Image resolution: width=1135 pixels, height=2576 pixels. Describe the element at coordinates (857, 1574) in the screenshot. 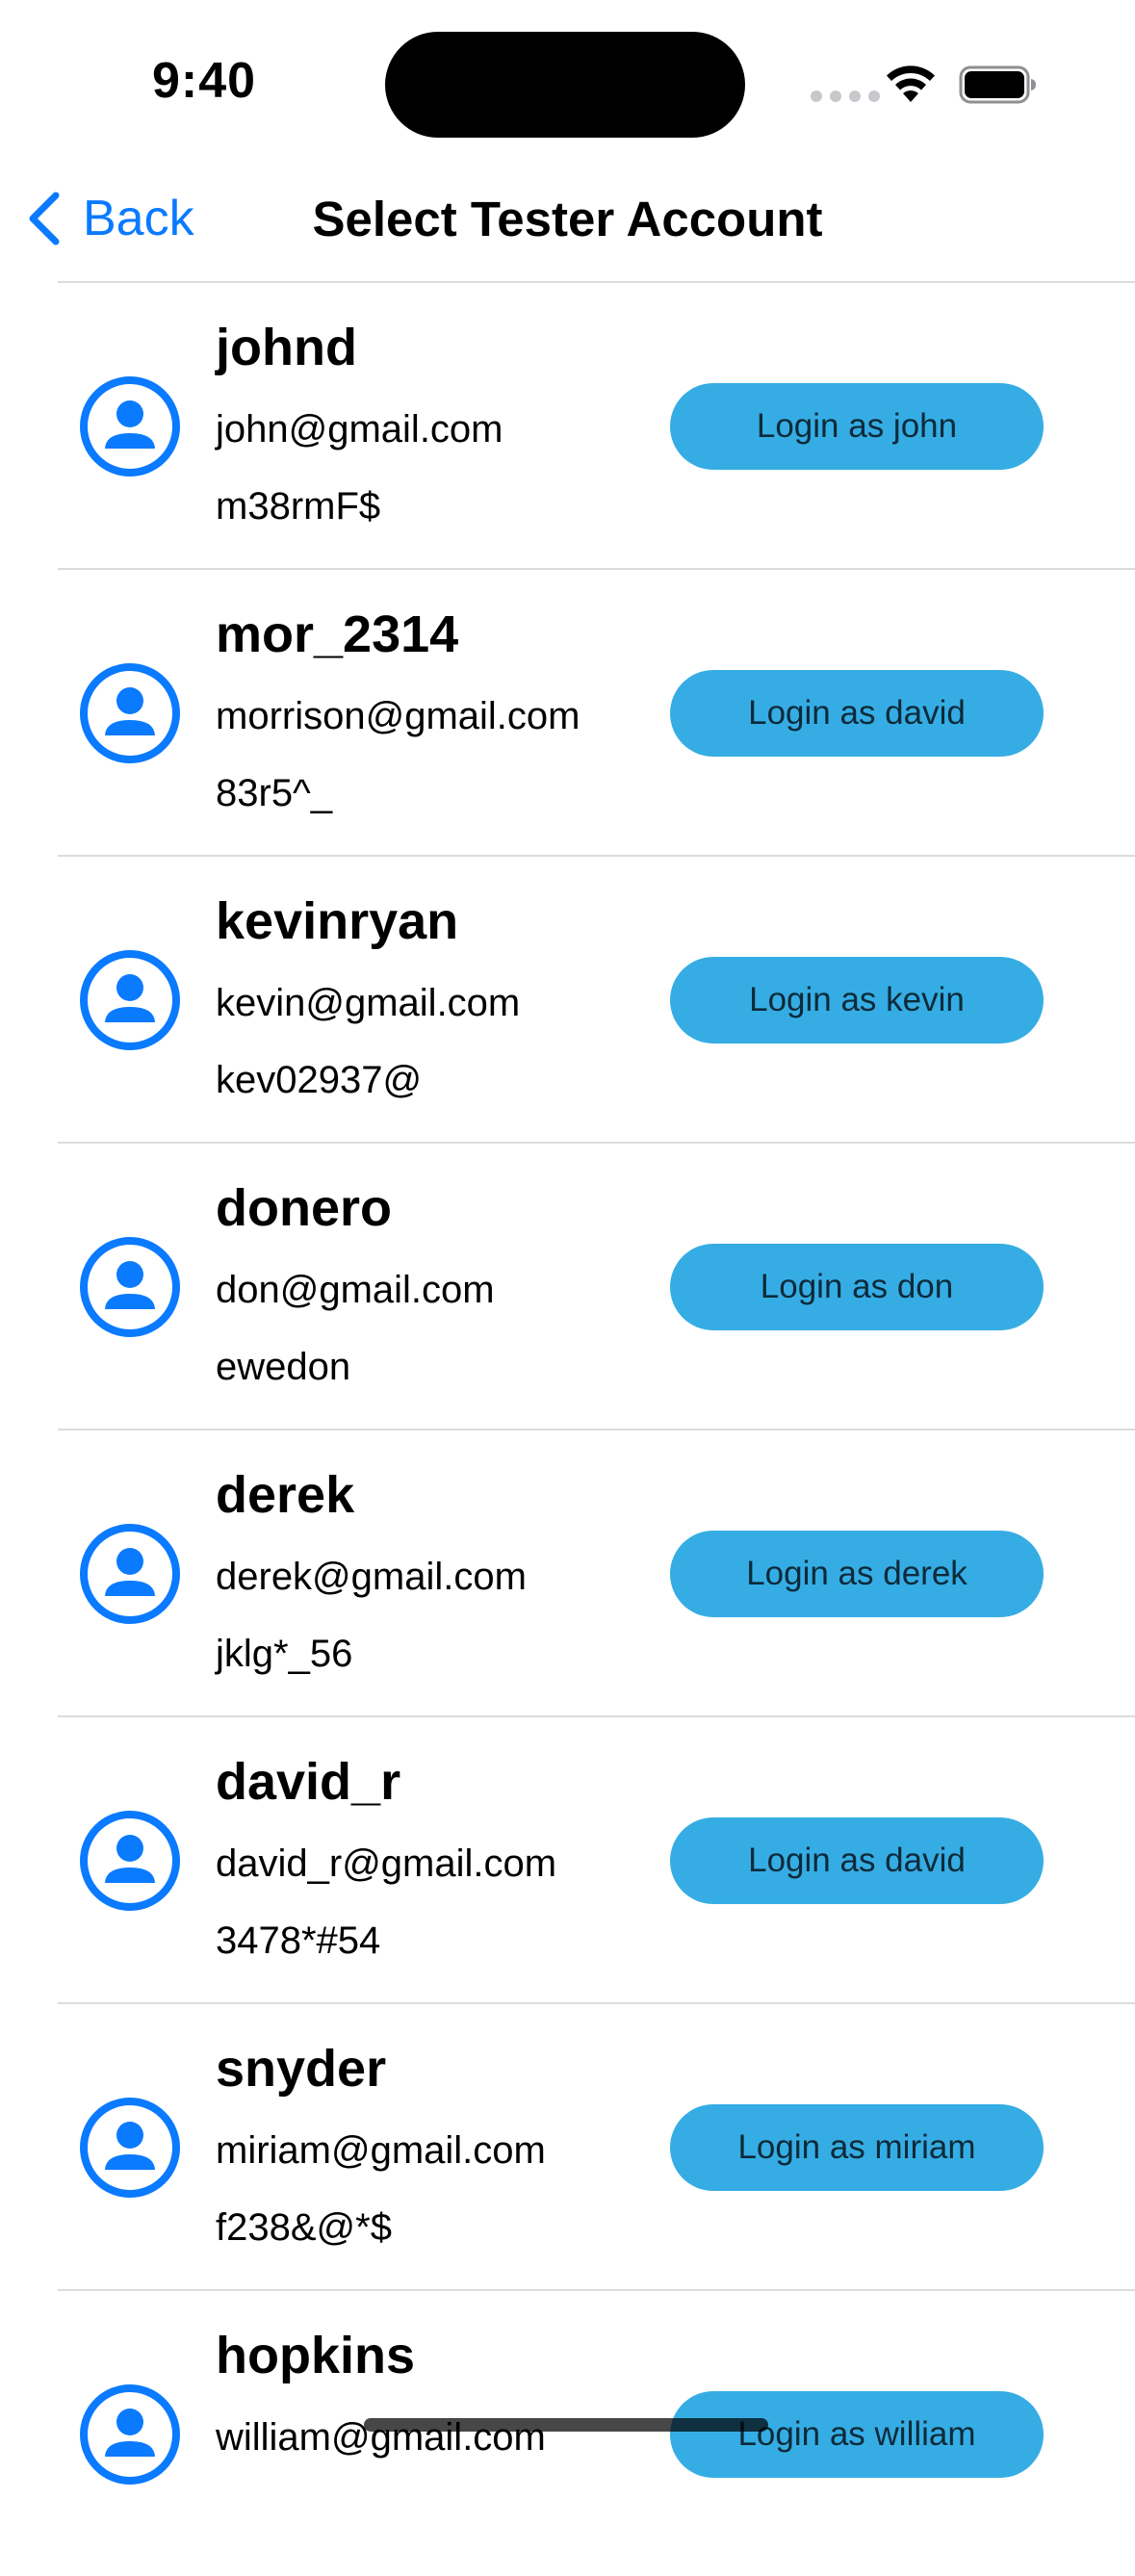

I see `login-button: Login as derek` at that location.